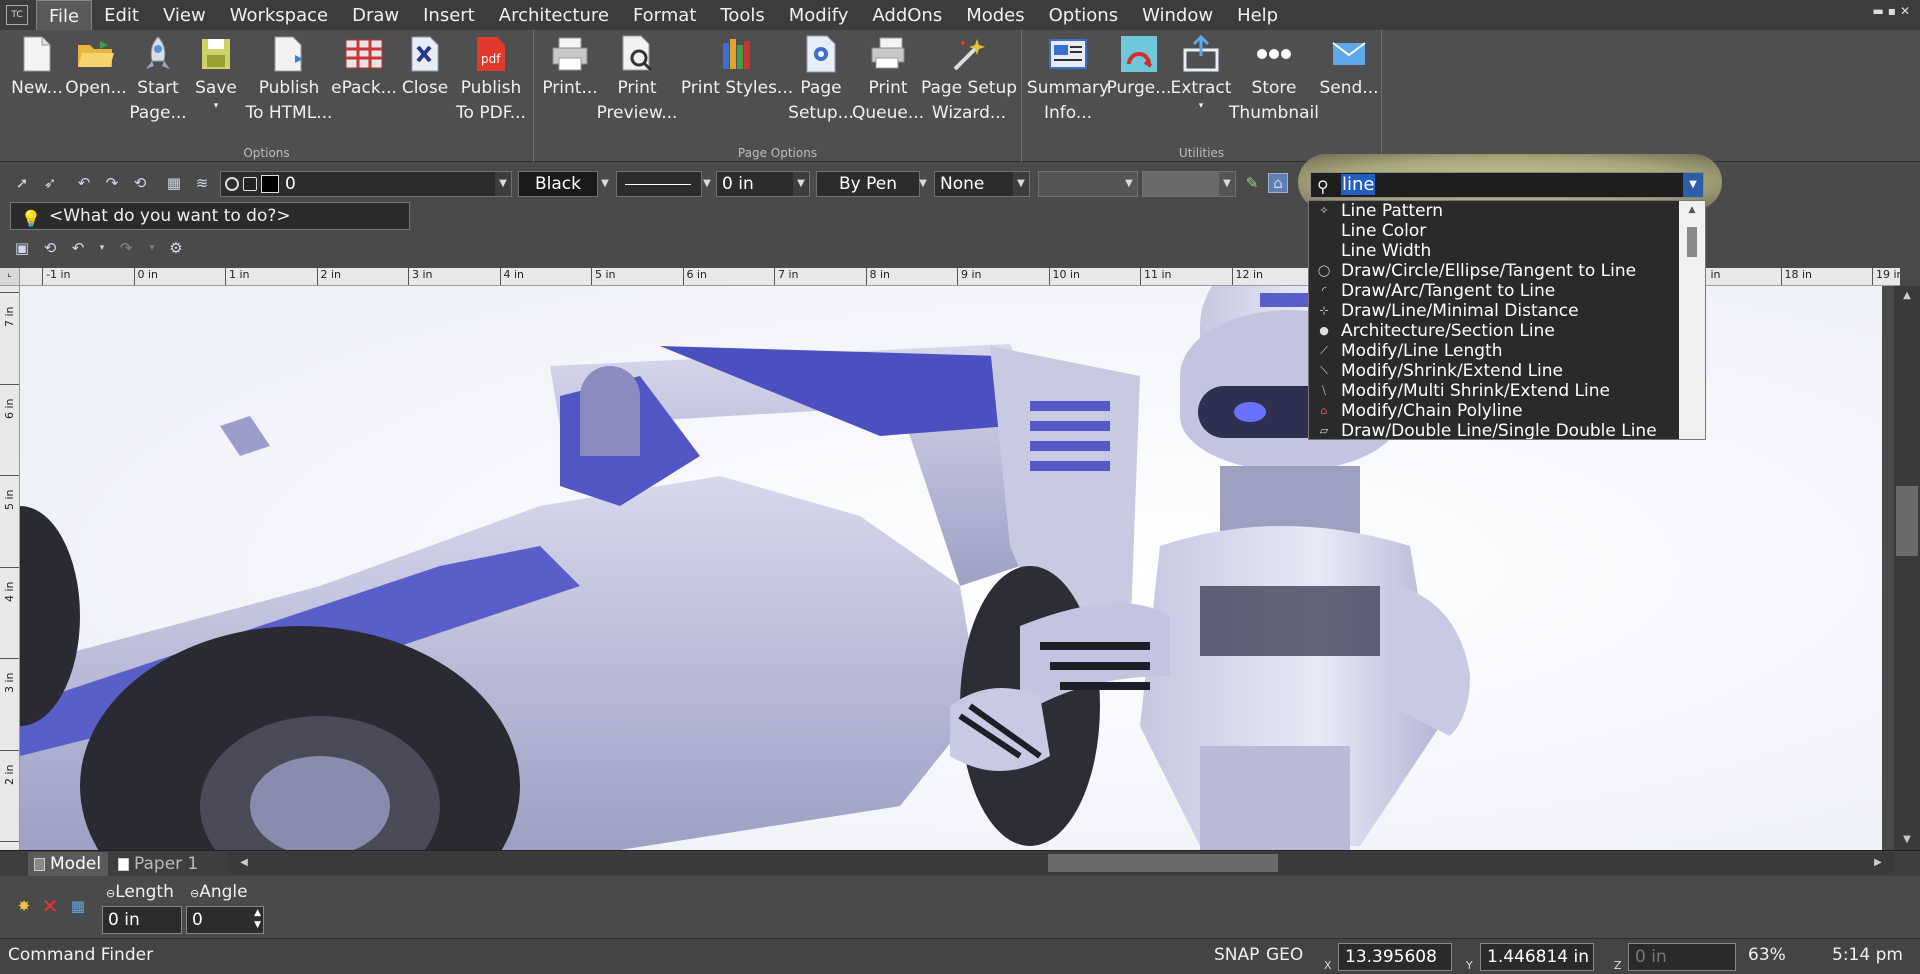 The width and height of the screenshot is (1920, 974). I want to click on menu-modify: Modify, so click(819, 15).